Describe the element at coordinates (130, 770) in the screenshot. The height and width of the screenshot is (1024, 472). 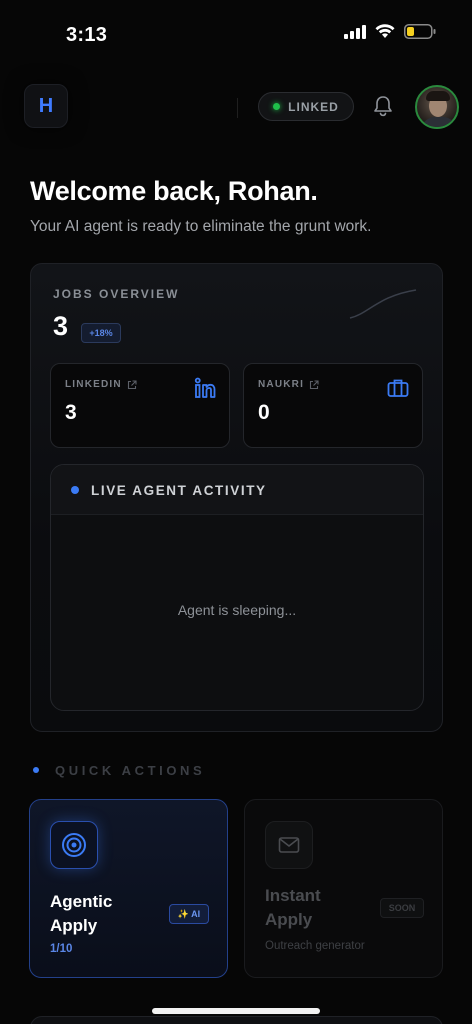
I see `quick-actions-title: QUICK ACTIONS` at that location.